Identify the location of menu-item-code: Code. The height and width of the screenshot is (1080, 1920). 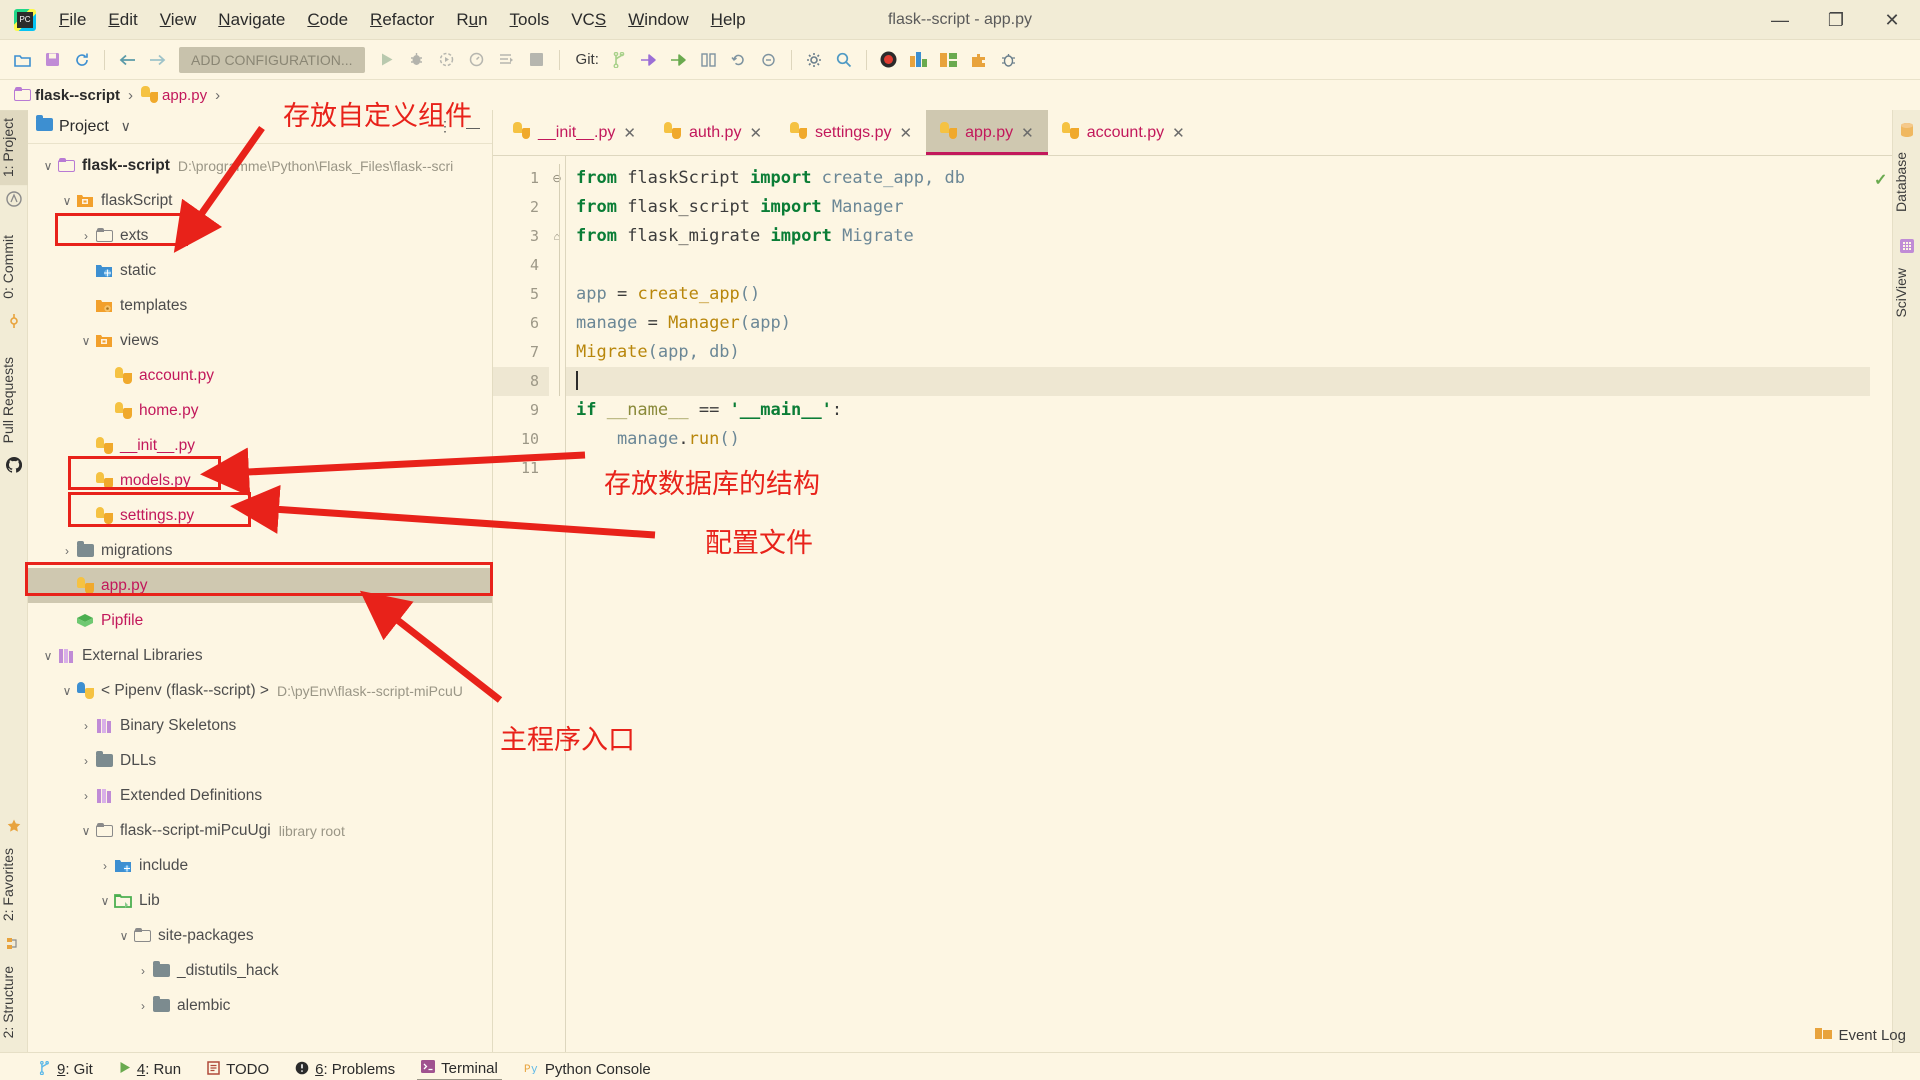
(327, 20).